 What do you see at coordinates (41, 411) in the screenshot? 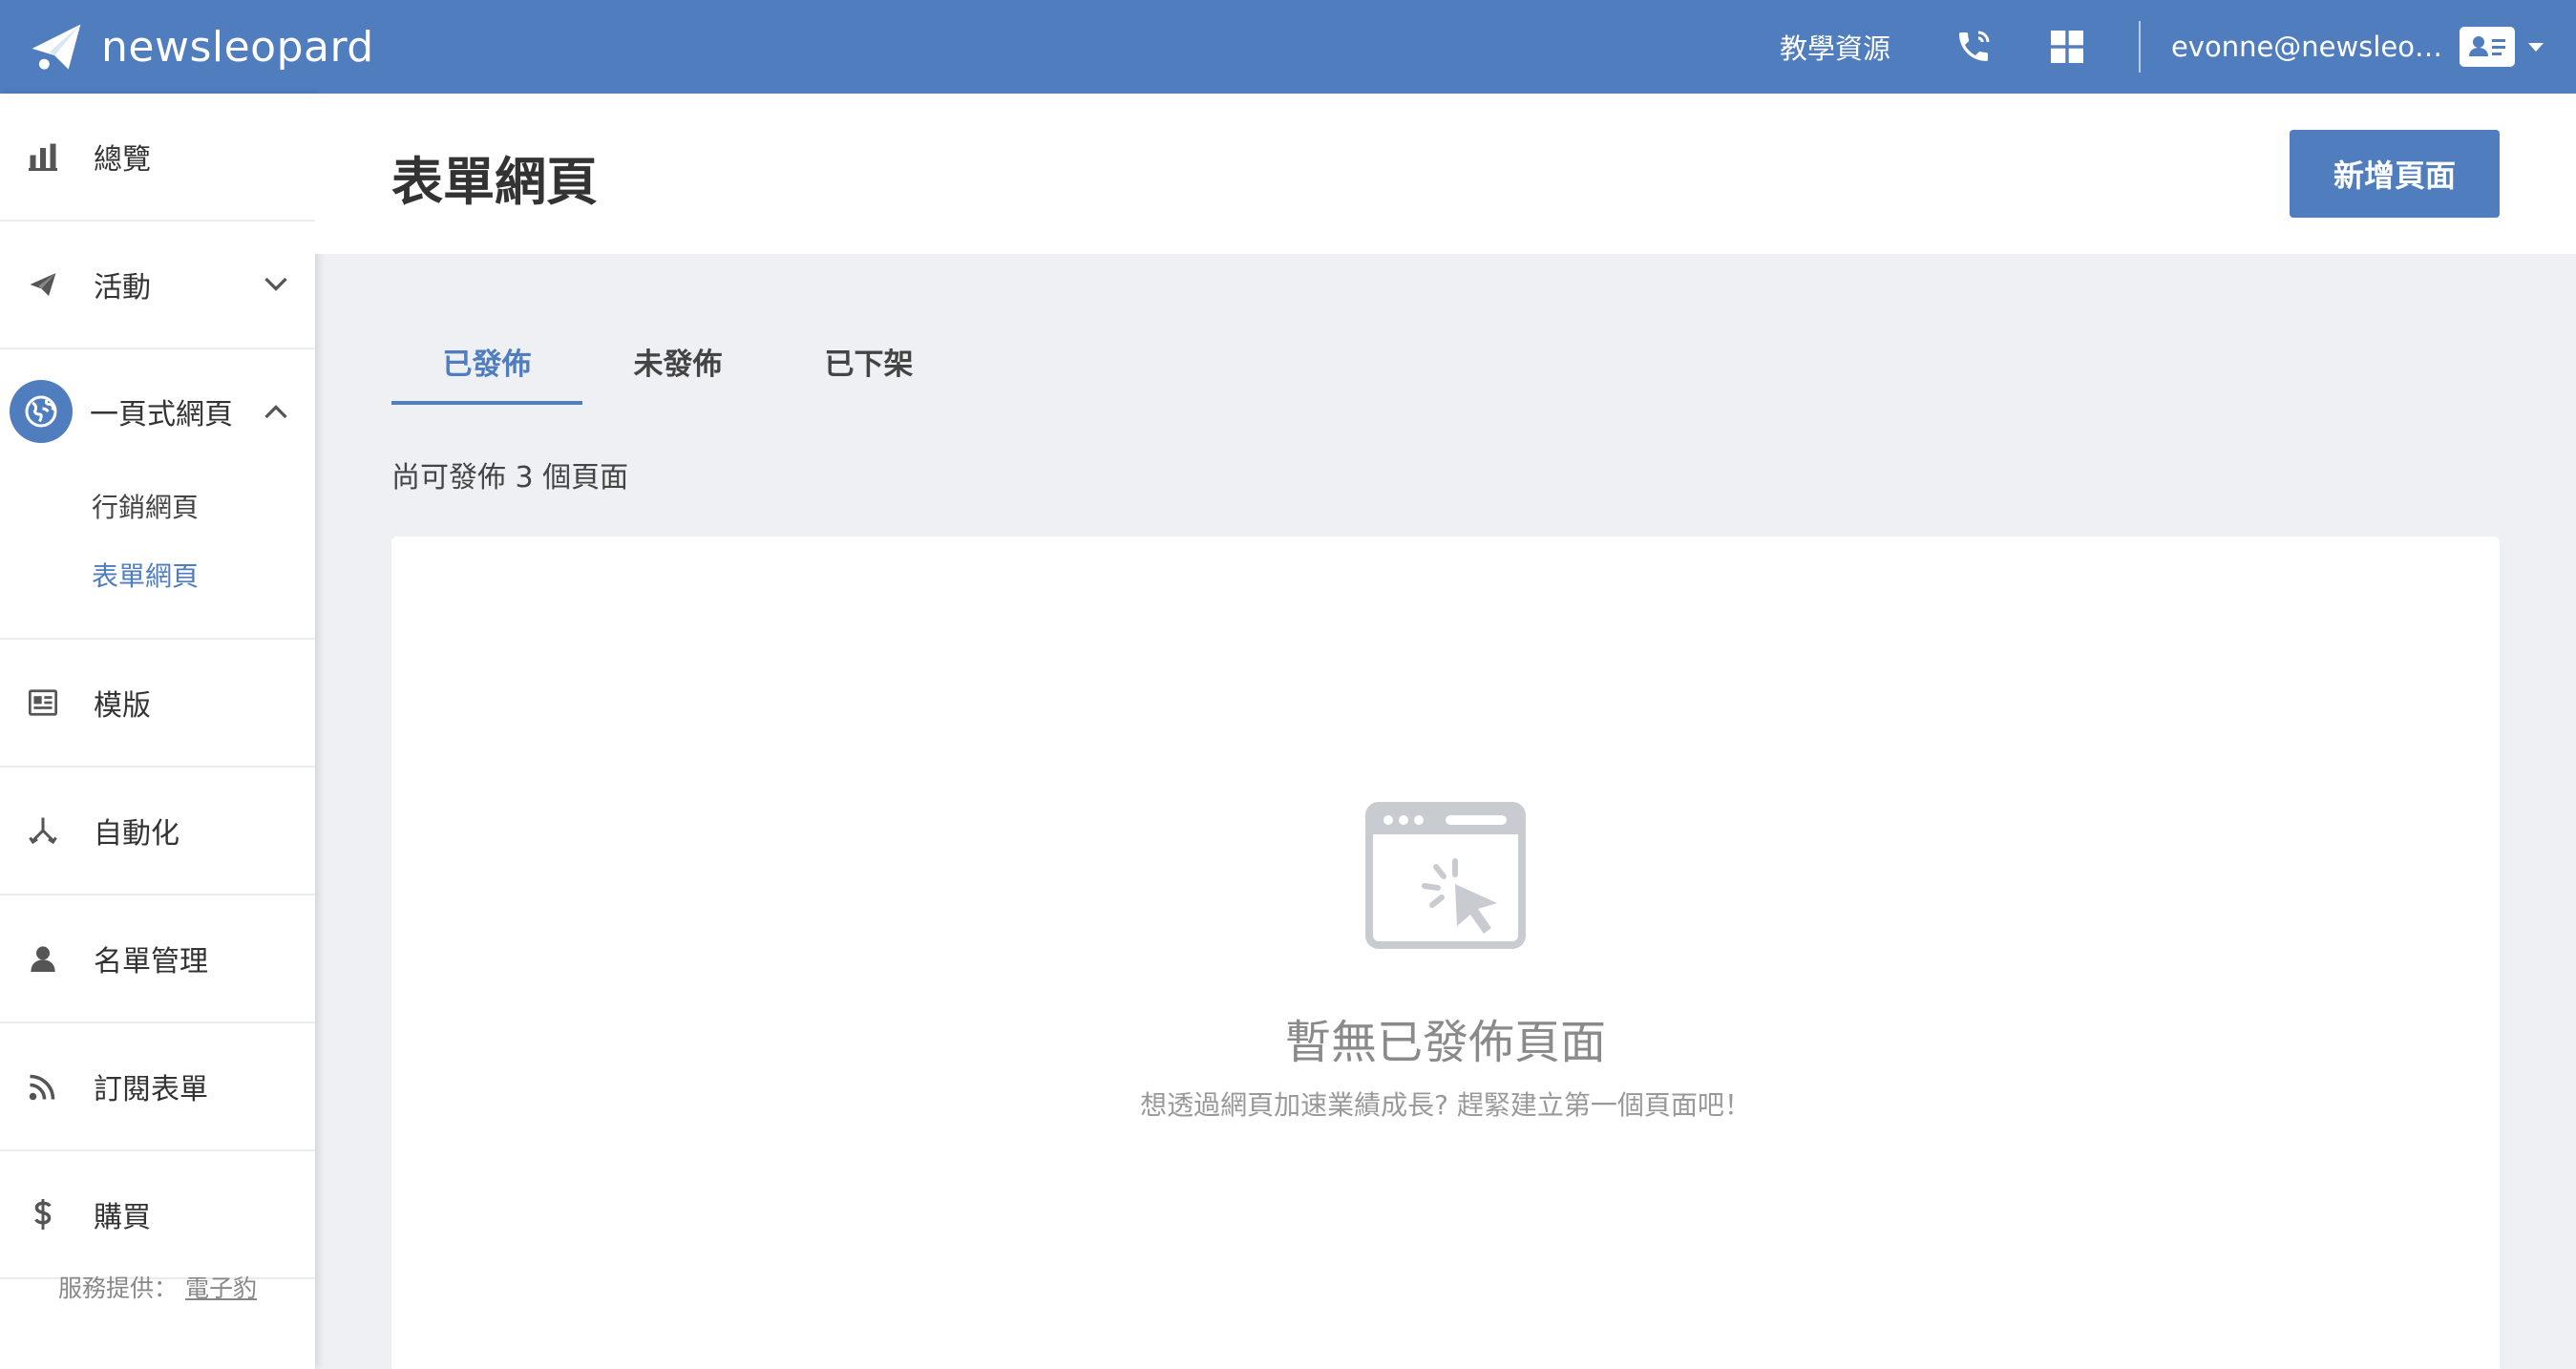
I see `globe-icon` at bounding box center [41, 411].